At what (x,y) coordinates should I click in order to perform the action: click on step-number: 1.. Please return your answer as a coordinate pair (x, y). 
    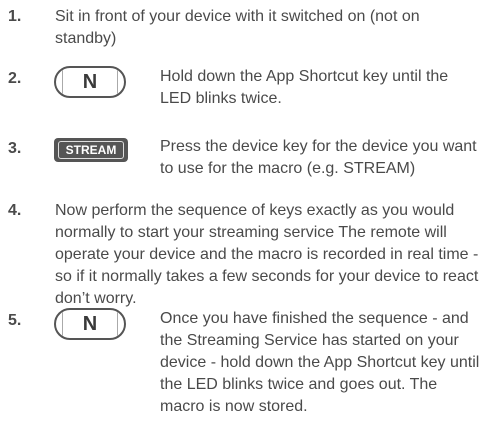
    Looking at the image, I should click on (15, 16).